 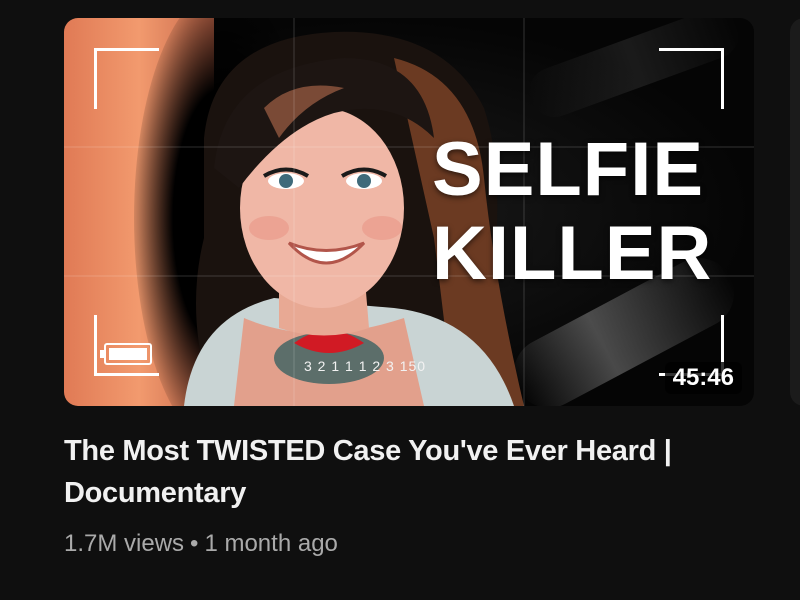 I want to click on duration-badge: 45:46, so click(x=703, y=378).